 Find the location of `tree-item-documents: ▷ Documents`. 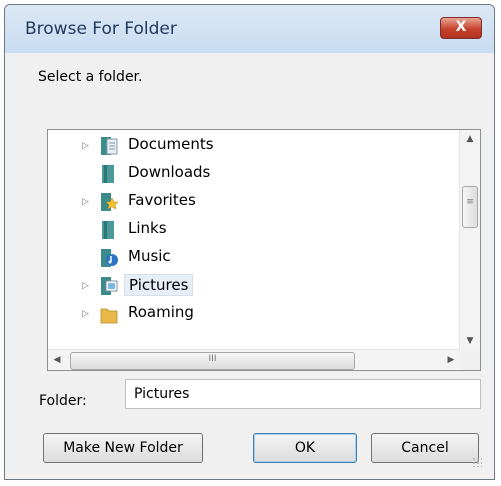

tree-item-documents: ▷ Documents is located at coordinates (254, 146).